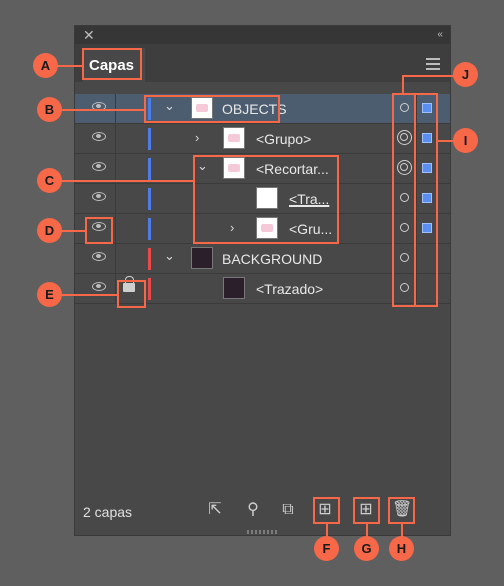 The width and height of the screenshot is (504, 586). I want to click on collapse-icon: ‹‹, so click(440, 35).